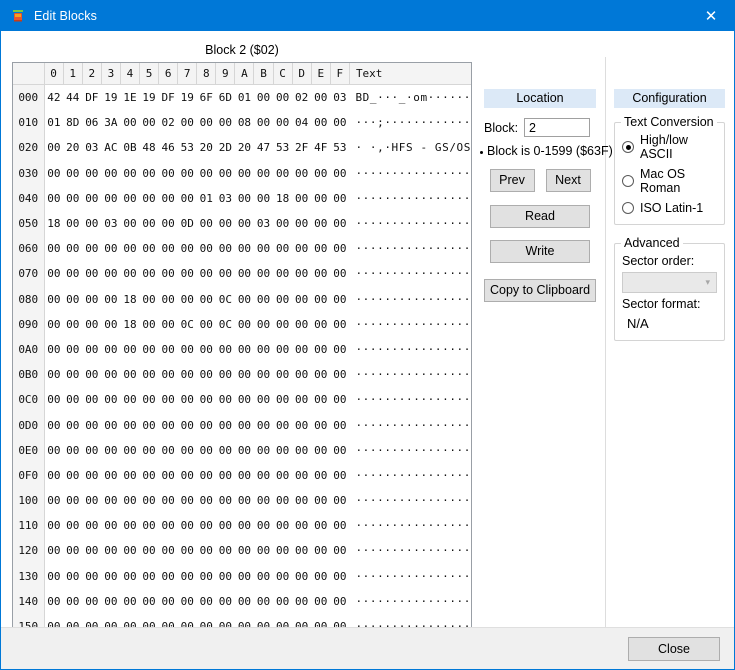 The height and width of the screenshot is (670, 735). What do you see at coordinates (540, 251) in the screenshot?
I see `write-button: Write` at bounding box center [540, 251].